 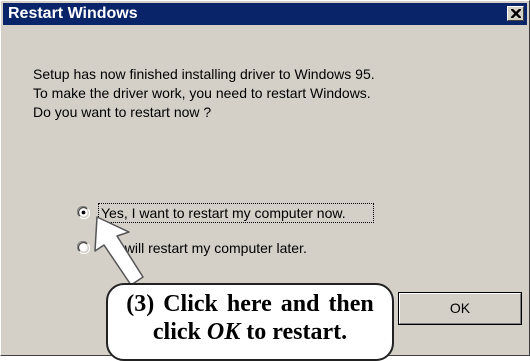 What do you see at coordinates (179, 332) in the screenshot?
I see `callout-line-2-prefix: click` at bounding box center [179, 332].